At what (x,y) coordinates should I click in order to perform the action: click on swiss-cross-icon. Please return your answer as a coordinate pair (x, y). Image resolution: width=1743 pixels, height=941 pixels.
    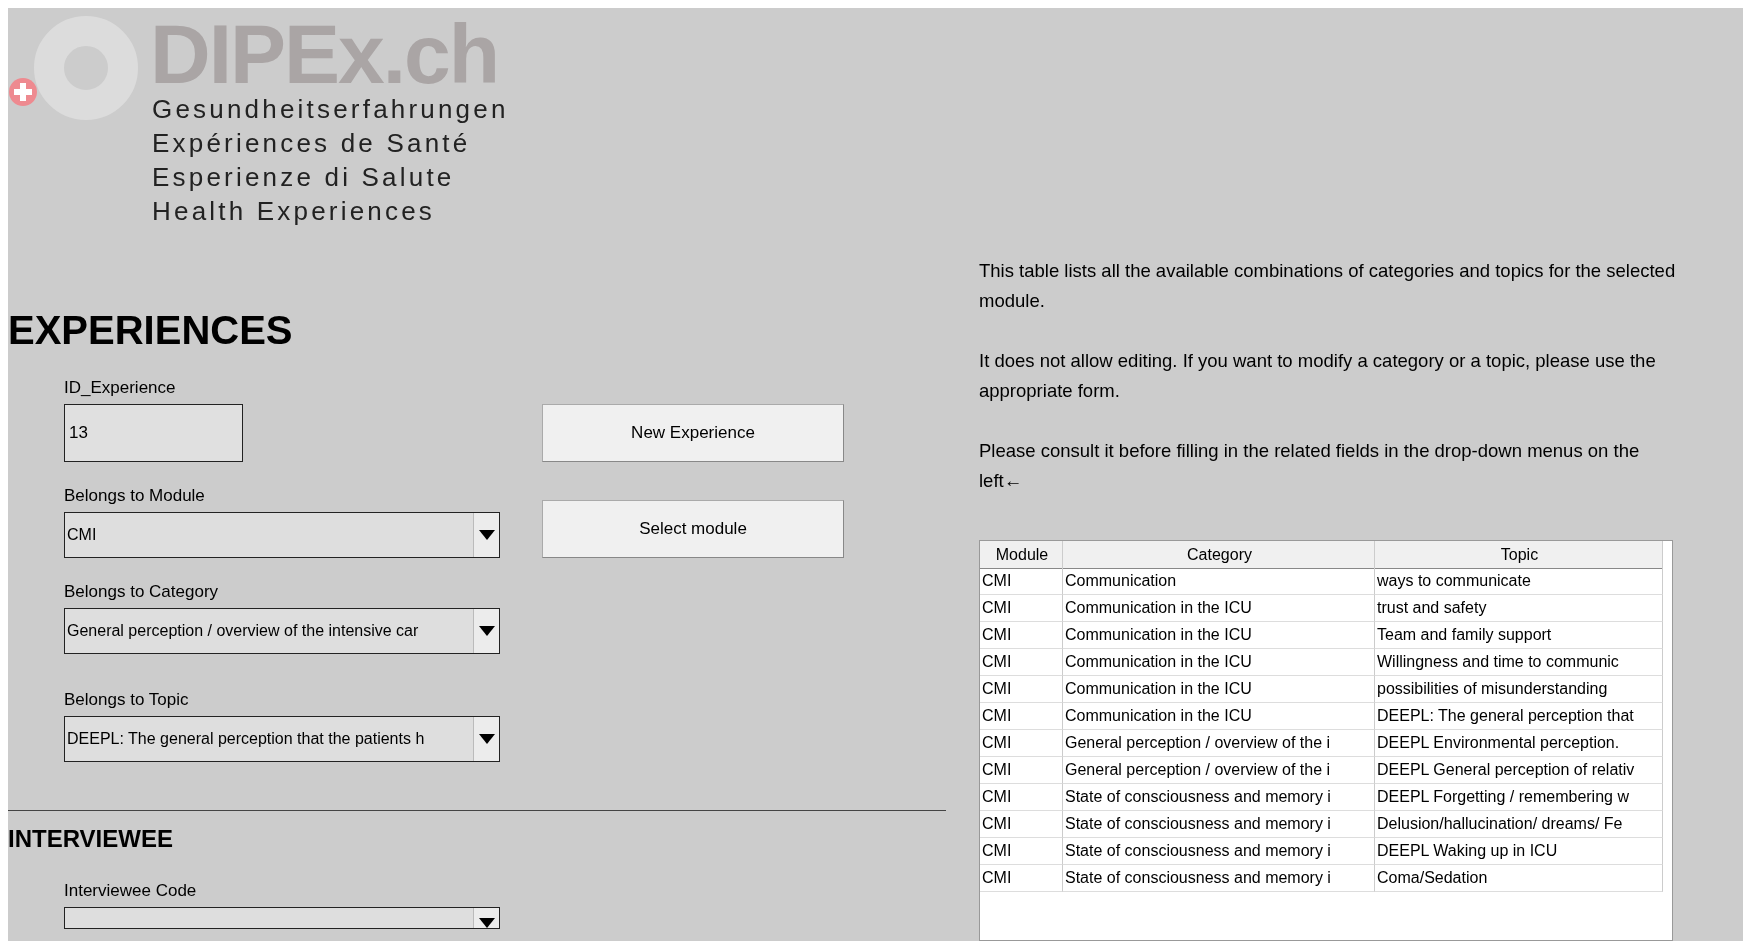
    Looking at the image, I should click on (23, 92).